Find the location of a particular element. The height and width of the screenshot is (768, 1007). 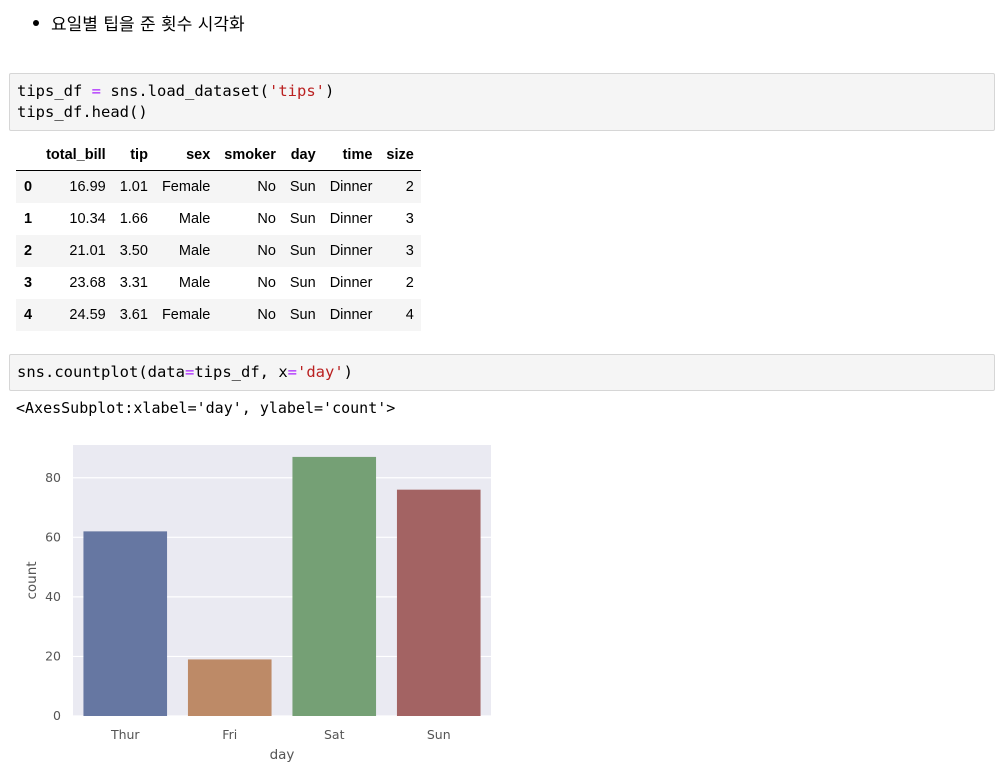

y-tick-label: 20 is located at coordinates (53, 655).